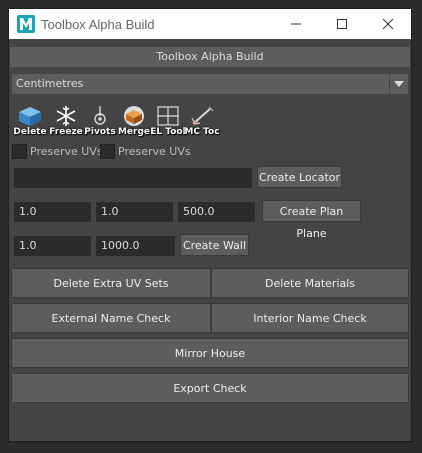 The width and height of the screenshot is (422, 453). Describe the element at coordinates (210, 57) in the screenshot. I see `toolbox-header: Toolbox Alpha Build` at that location.